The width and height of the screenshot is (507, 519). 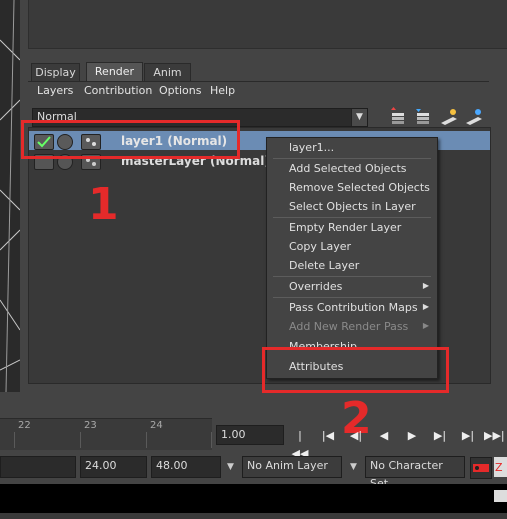 What do you see at coordinates (38, 467) in the screenshot?
I see `range-slider-bar` at bounding box center [38, 467].